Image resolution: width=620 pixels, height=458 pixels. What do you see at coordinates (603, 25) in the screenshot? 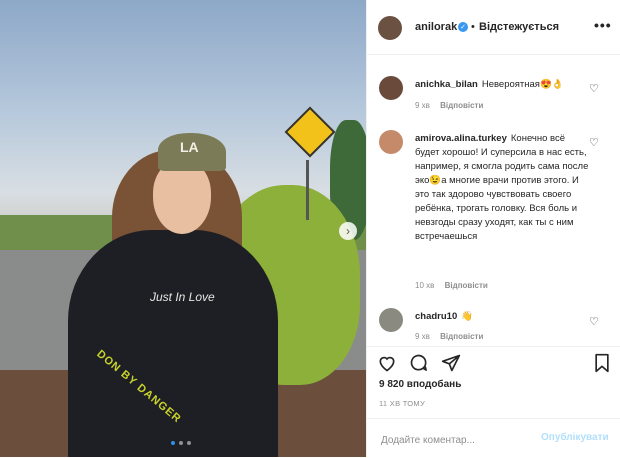
I see `more-options-icon: •••` at bounding box center [603, 25].